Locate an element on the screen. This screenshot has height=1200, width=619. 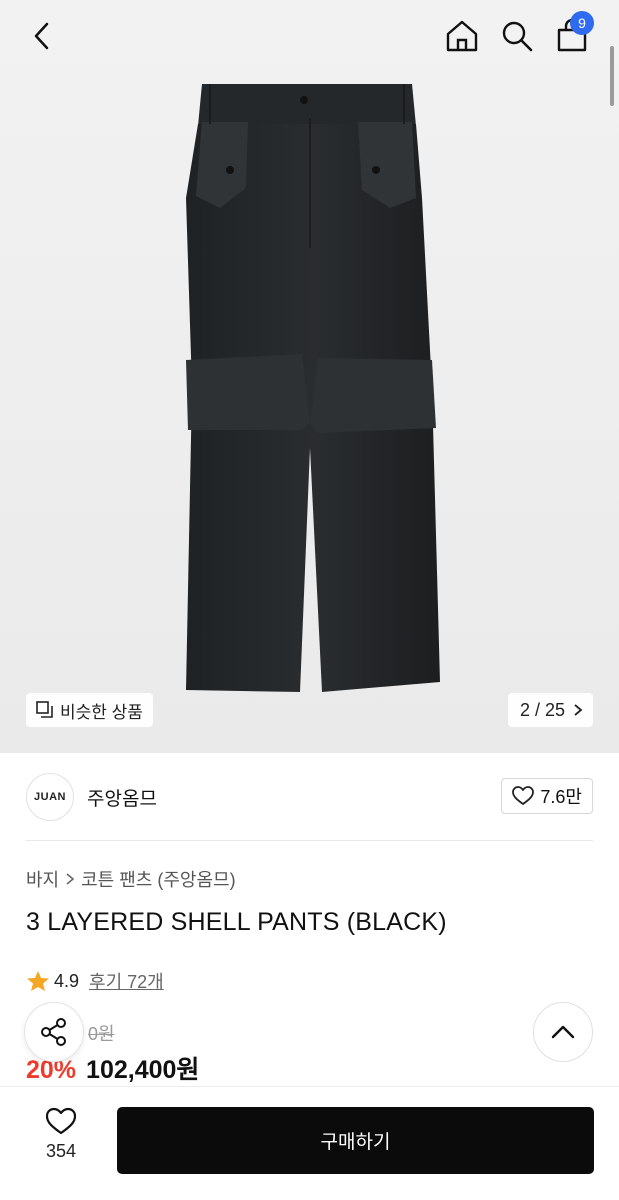
copy-icon is located at coordinates (44, 709).